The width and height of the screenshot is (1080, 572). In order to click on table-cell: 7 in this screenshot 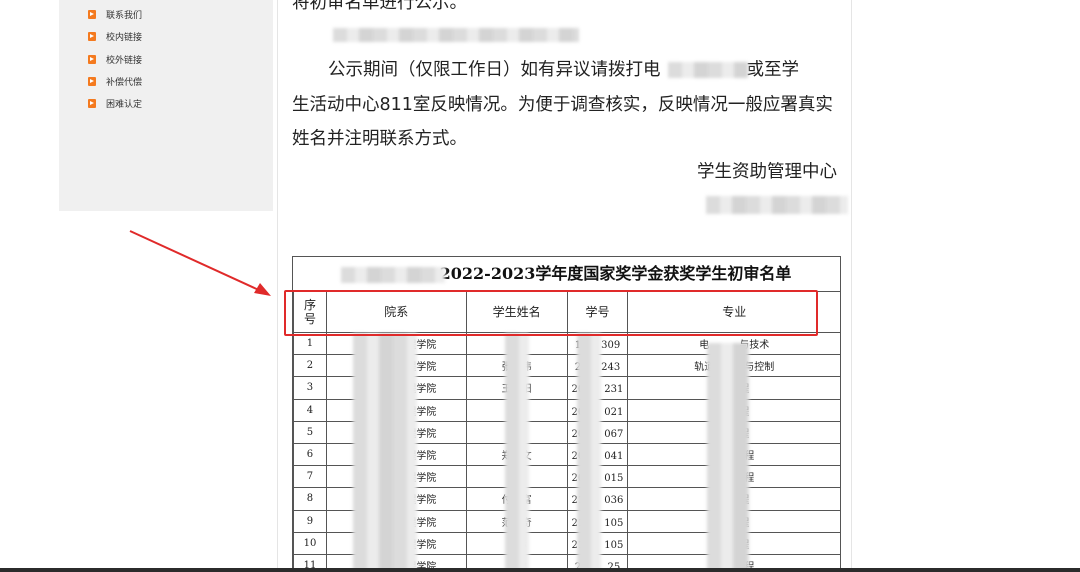, I will do `click(310, 477)`.